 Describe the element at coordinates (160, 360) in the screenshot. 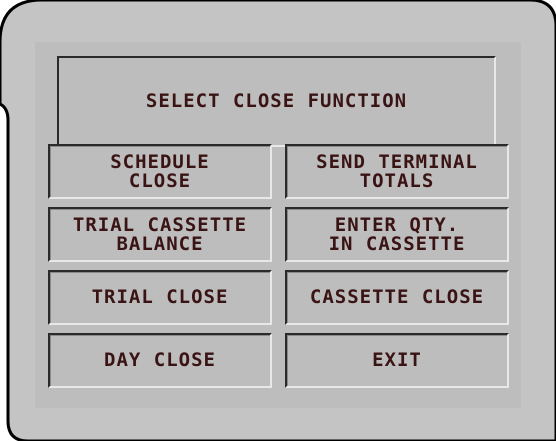

I see `day-close-button: DAY CLOSE` at that location.